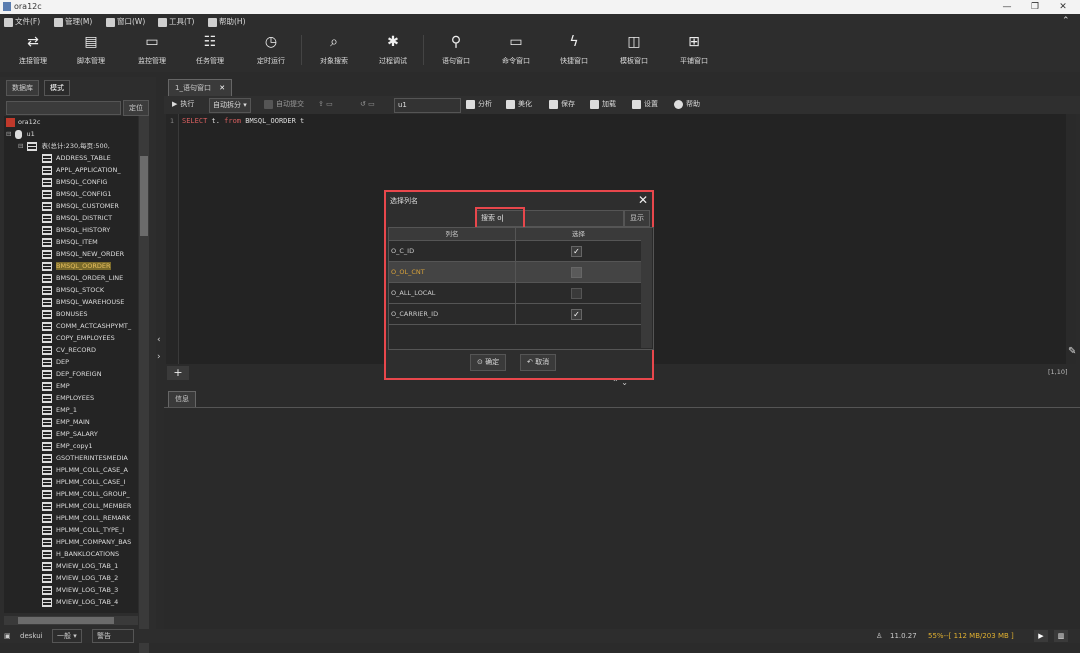  What do you see at coordinates (83, 302) in the screenshot?
I see `table-tree-item: BMSQL_WAREHOUSE` at bounding box center [83, 302].